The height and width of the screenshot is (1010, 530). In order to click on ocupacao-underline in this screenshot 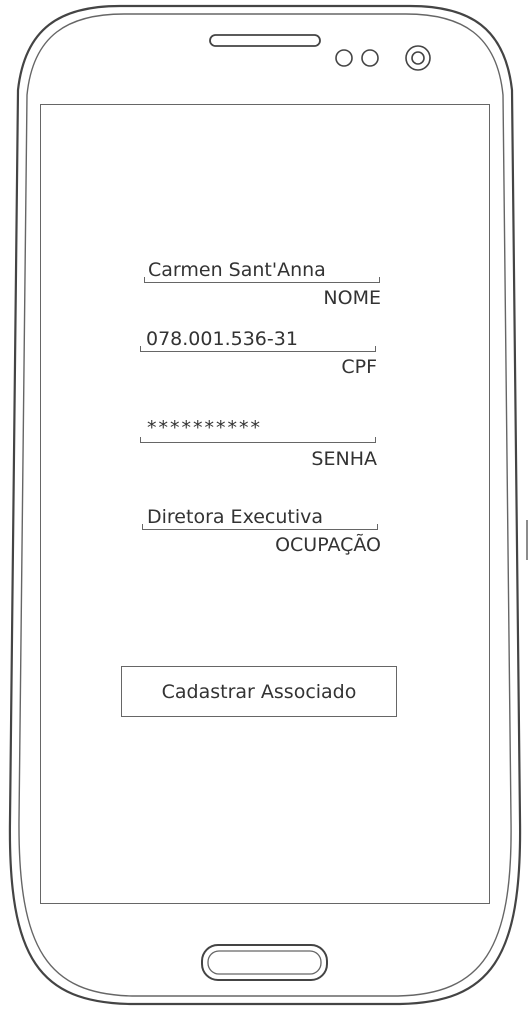, I will do `click(260, 527)`.